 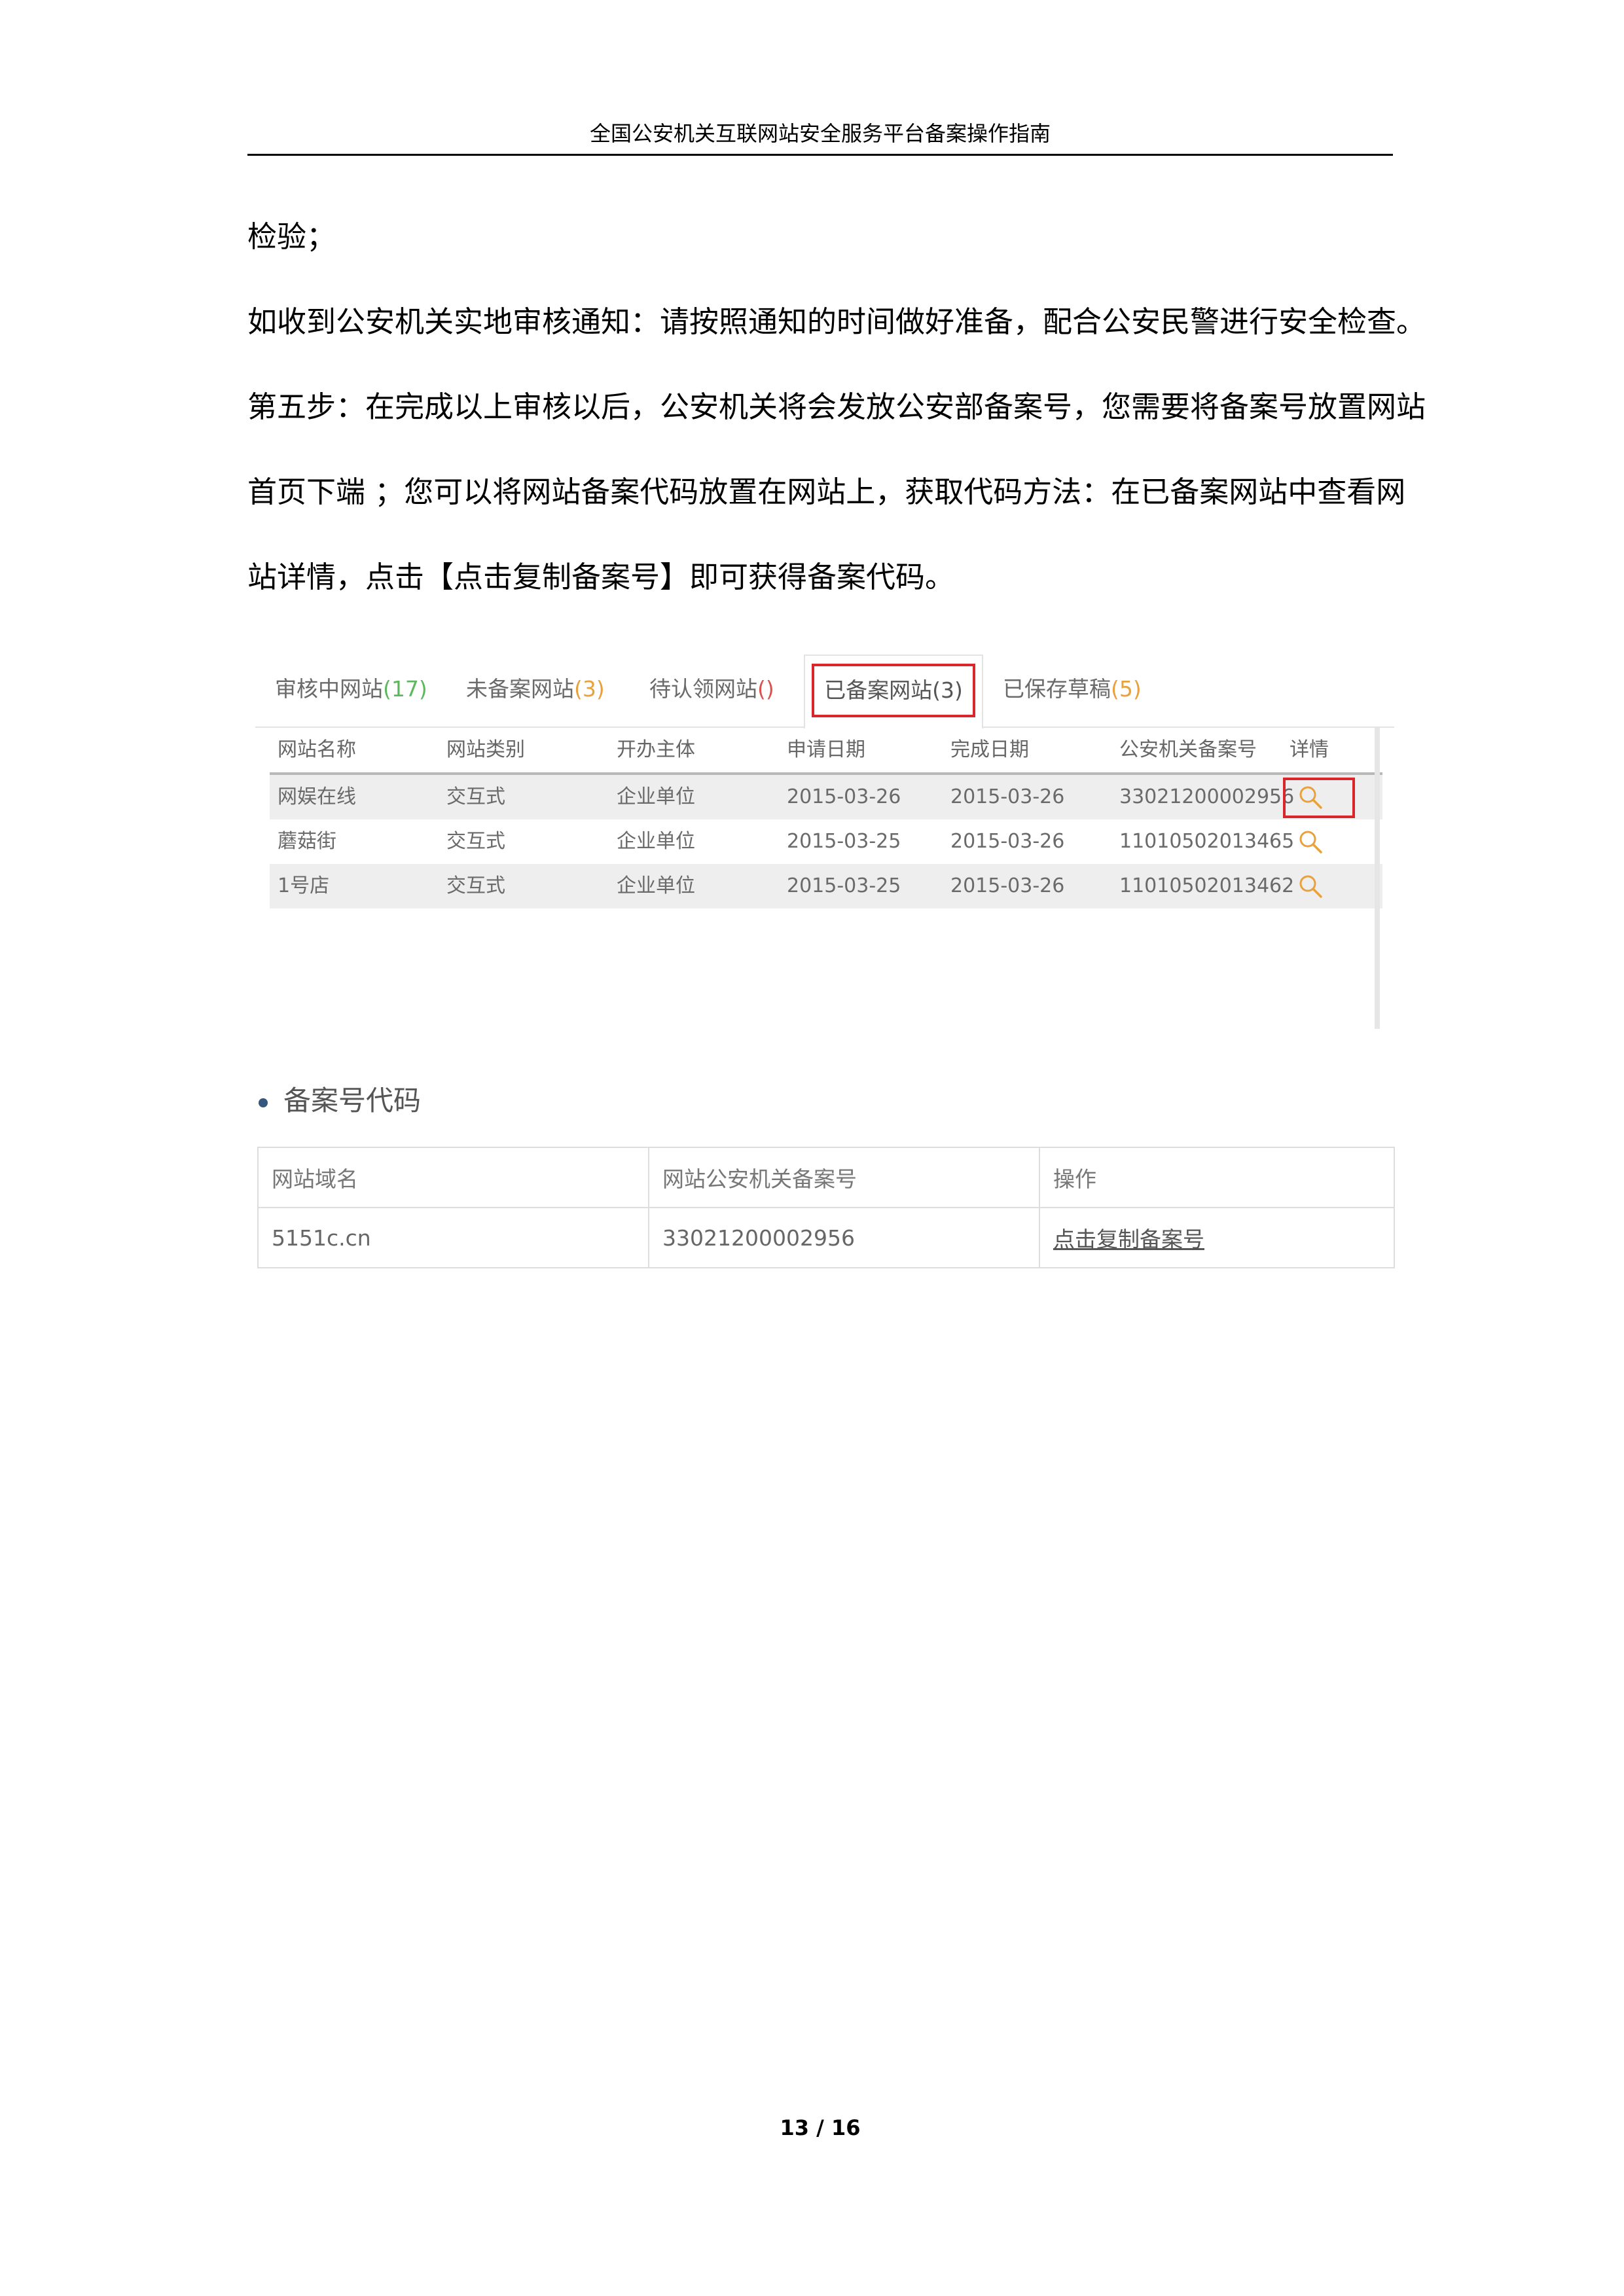 I want to click on column-header: 网站公安机关备案号, so click(x=844, y=1177).